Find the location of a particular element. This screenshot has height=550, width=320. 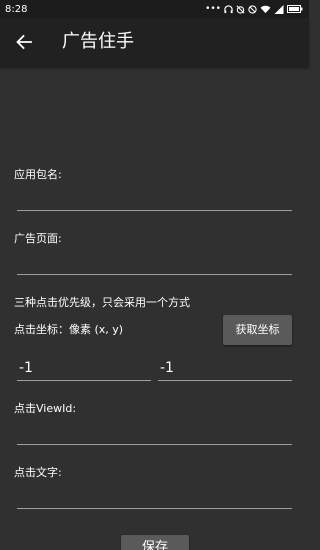

get-coordinate-button: 获取坐标 is located at coordinates (257, 330).